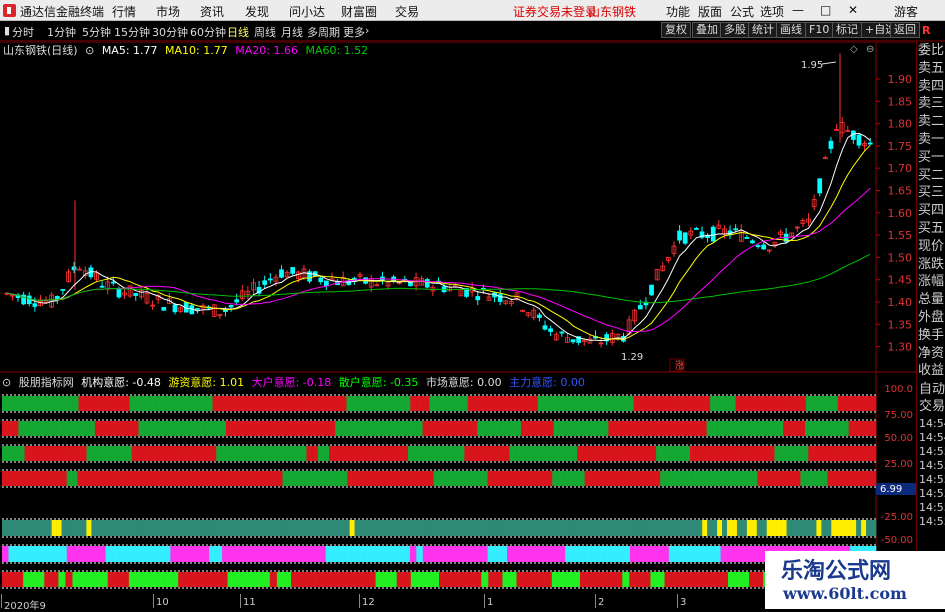 Image resolution: width=945 pixels, height=612 pixels. I want to click on low-price-label: 1.29, so click(632, 357).